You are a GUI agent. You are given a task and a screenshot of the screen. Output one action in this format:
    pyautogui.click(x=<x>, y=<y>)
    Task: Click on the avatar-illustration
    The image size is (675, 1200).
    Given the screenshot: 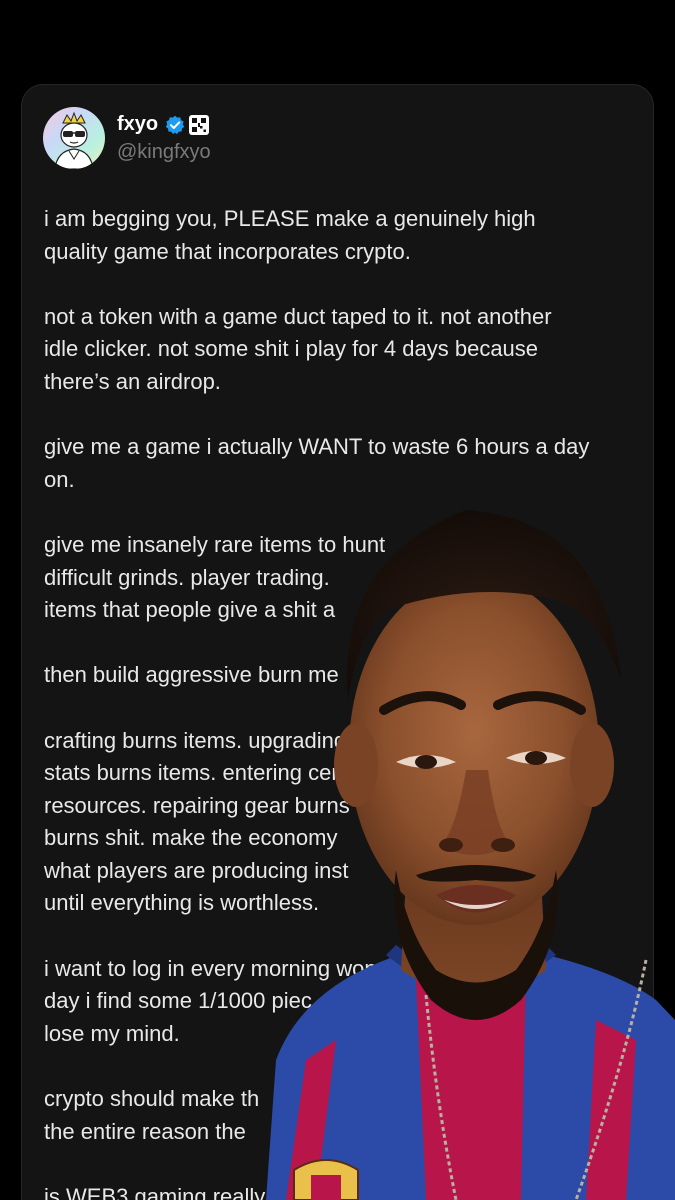 What is the action you would take?
    pyautogui.click(x=74, y=140)
    